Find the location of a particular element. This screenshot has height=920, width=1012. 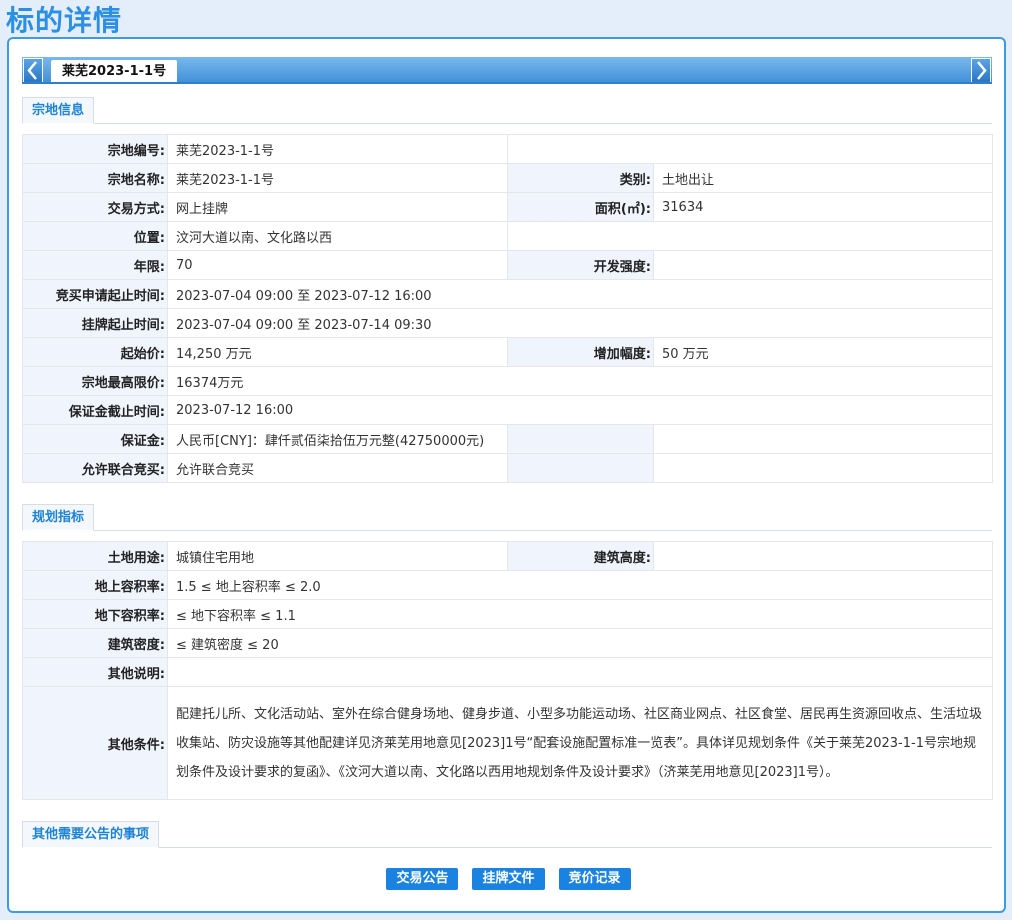

table-row: 宗地名称: 莱芜2023-1-1号 类别: 土地出让 is located at coordinates (507, 178).